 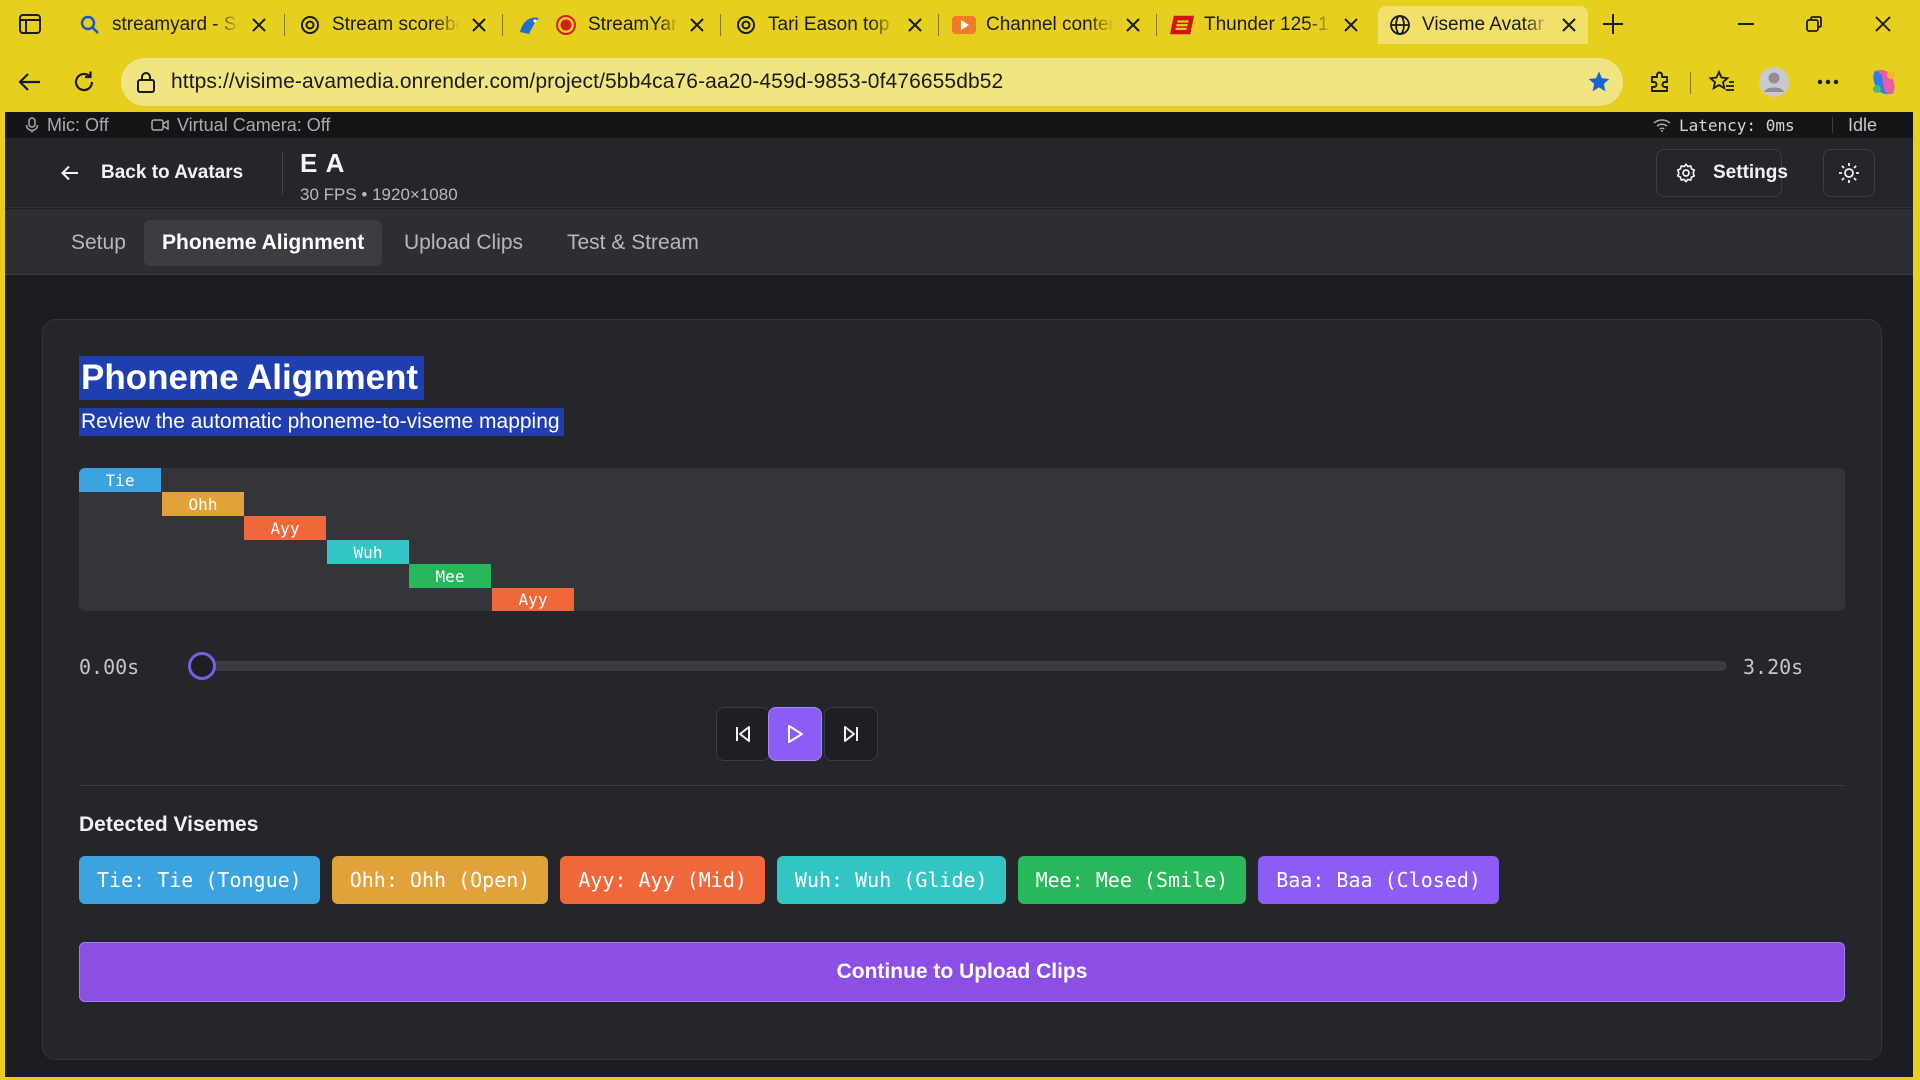 What do you see at coordinates (832, 24) in the screenshot?
I see `tab-title: Tari Eason top 1` at bounding box center [832, 24].